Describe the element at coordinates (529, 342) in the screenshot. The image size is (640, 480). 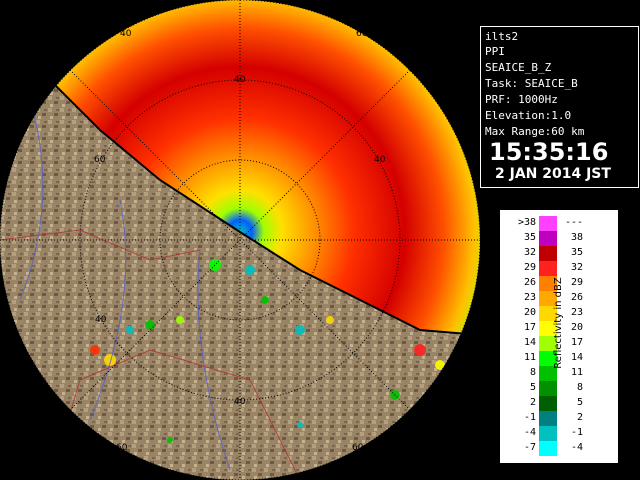
I see `legend-min-value: 14` at that location.